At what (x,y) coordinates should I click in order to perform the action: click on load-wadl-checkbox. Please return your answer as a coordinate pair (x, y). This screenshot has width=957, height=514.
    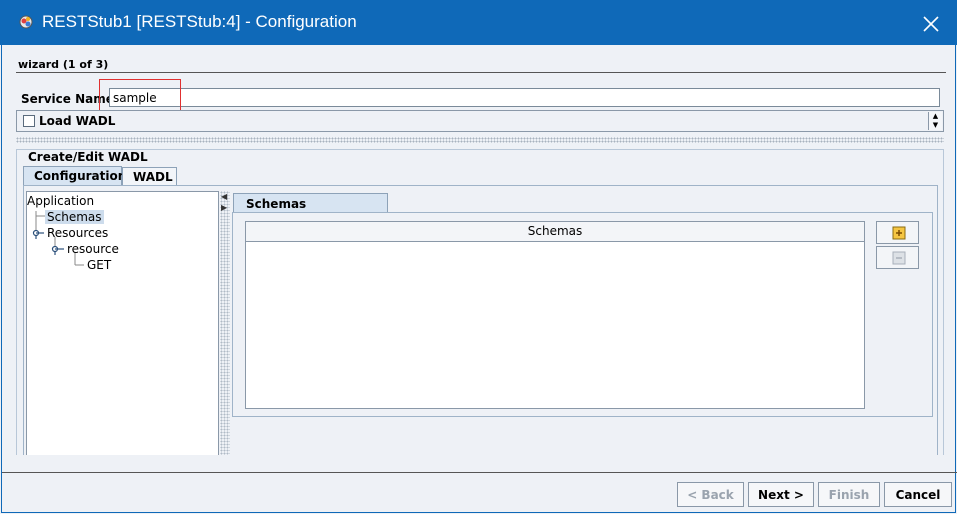
    Looking at the image, I should click on (29, 121).